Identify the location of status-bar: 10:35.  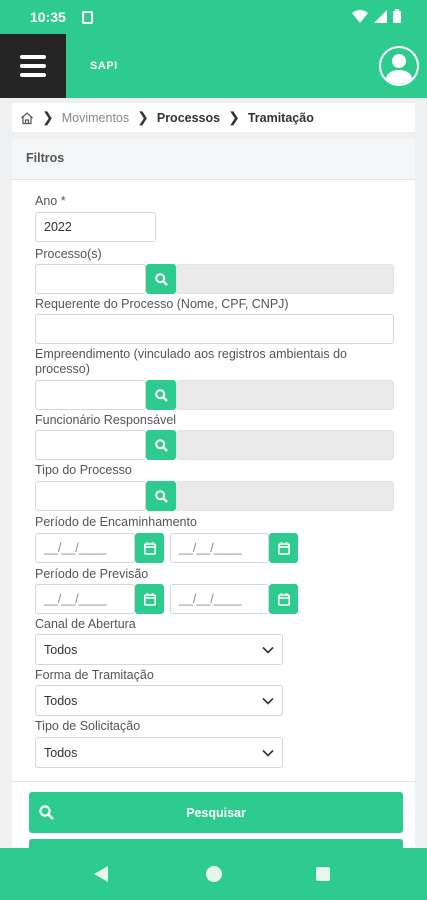
(213, 17).